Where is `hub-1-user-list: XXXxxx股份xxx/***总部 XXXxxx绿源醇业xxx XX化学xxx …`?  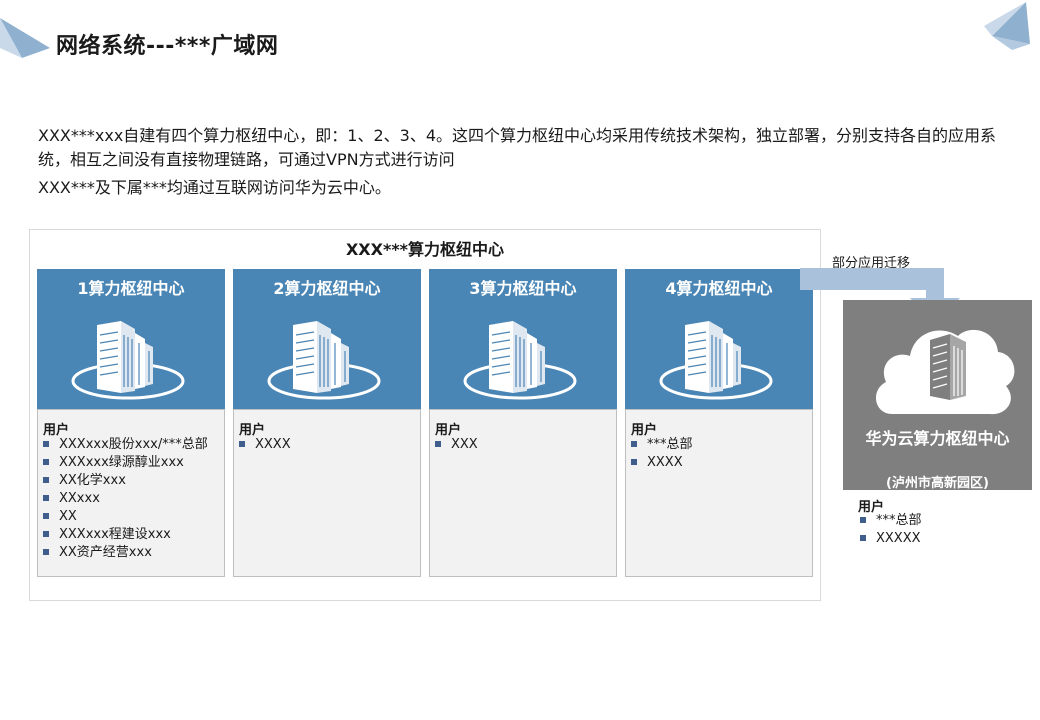
hub-1-user-list: XXXxxx股份xxx/***总部 XXXxxx绿源醇业xxx XX化学xxx … is located at coordinates (124, 499).